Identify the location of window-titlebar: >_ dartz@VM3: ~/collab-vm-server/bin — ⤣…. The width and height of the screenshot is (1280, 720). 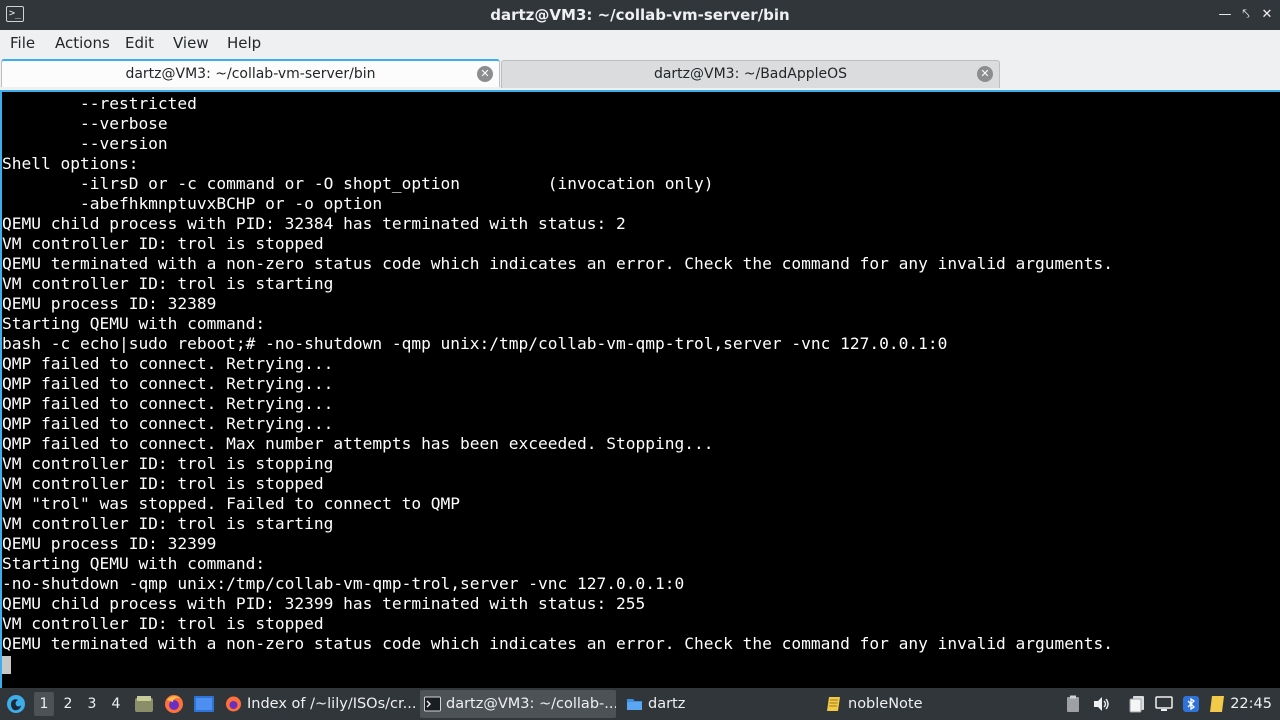
(640, 15).